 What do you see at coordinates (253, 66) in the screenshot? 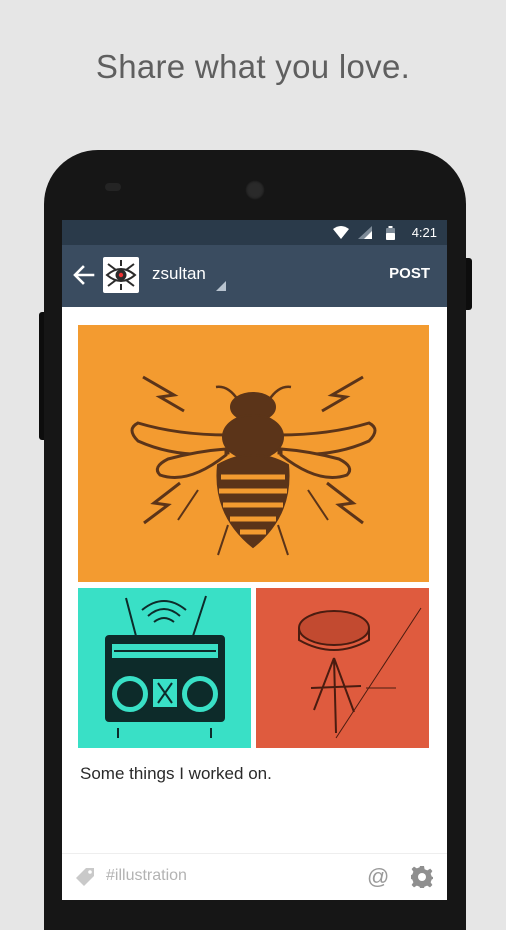
I see `promo-tagline: Share what you love.` at bounding box center [253, 66].